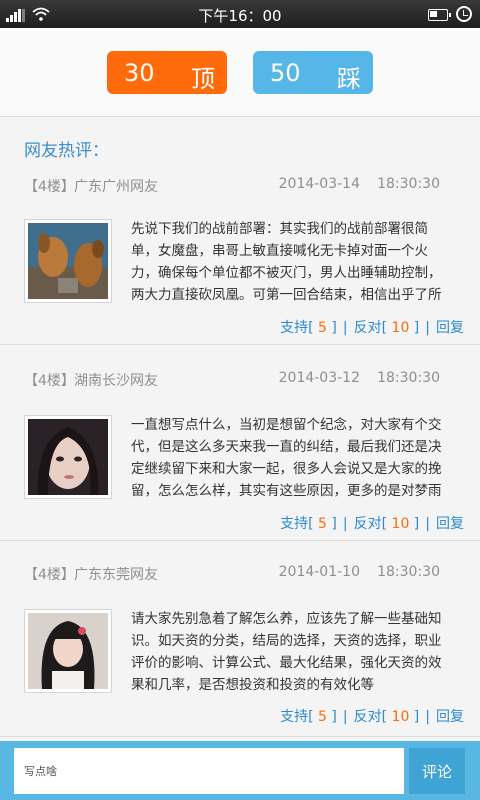 This screenshot has width=480, height=800. I want to click on comment-date: 2014-01-10, so click(319, 572).